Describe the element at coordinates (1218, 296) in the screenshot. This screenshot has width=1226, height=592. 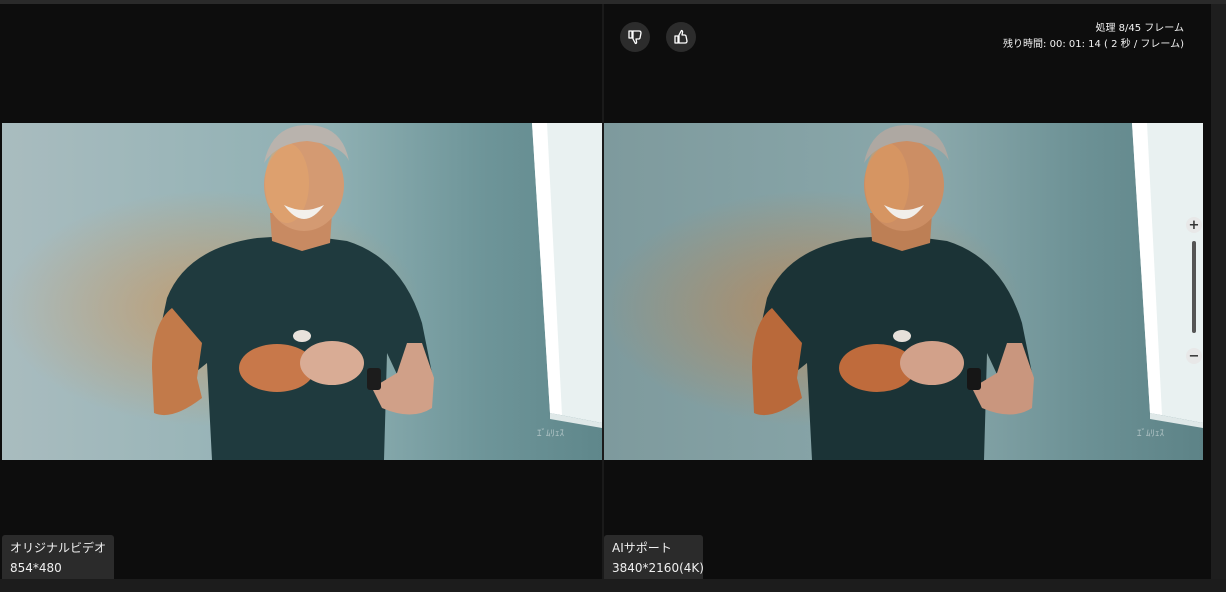
I see `window-edge` at that location.